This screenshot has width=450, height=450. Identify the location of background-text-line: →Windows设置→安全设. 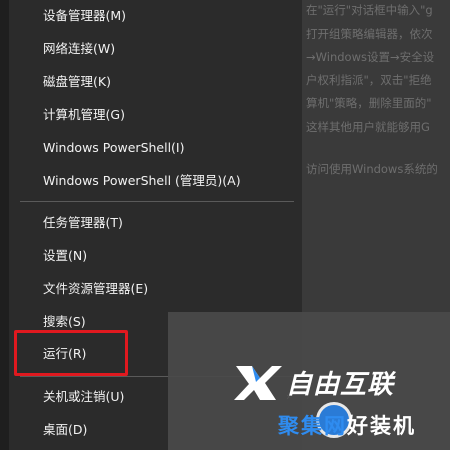
(370, 57).